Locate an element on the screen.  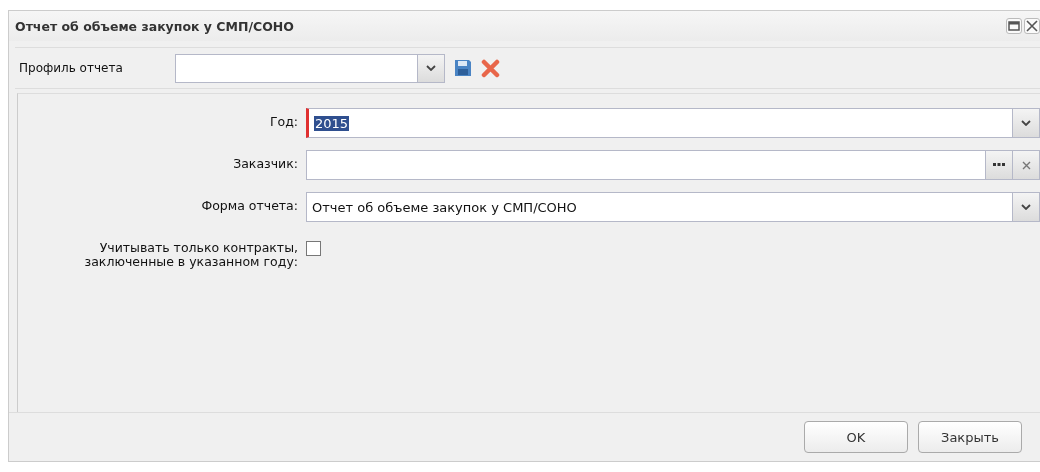
field-label: Учитывать только контракты, заключенные в указанном году: is located at coordinates (191, 254).